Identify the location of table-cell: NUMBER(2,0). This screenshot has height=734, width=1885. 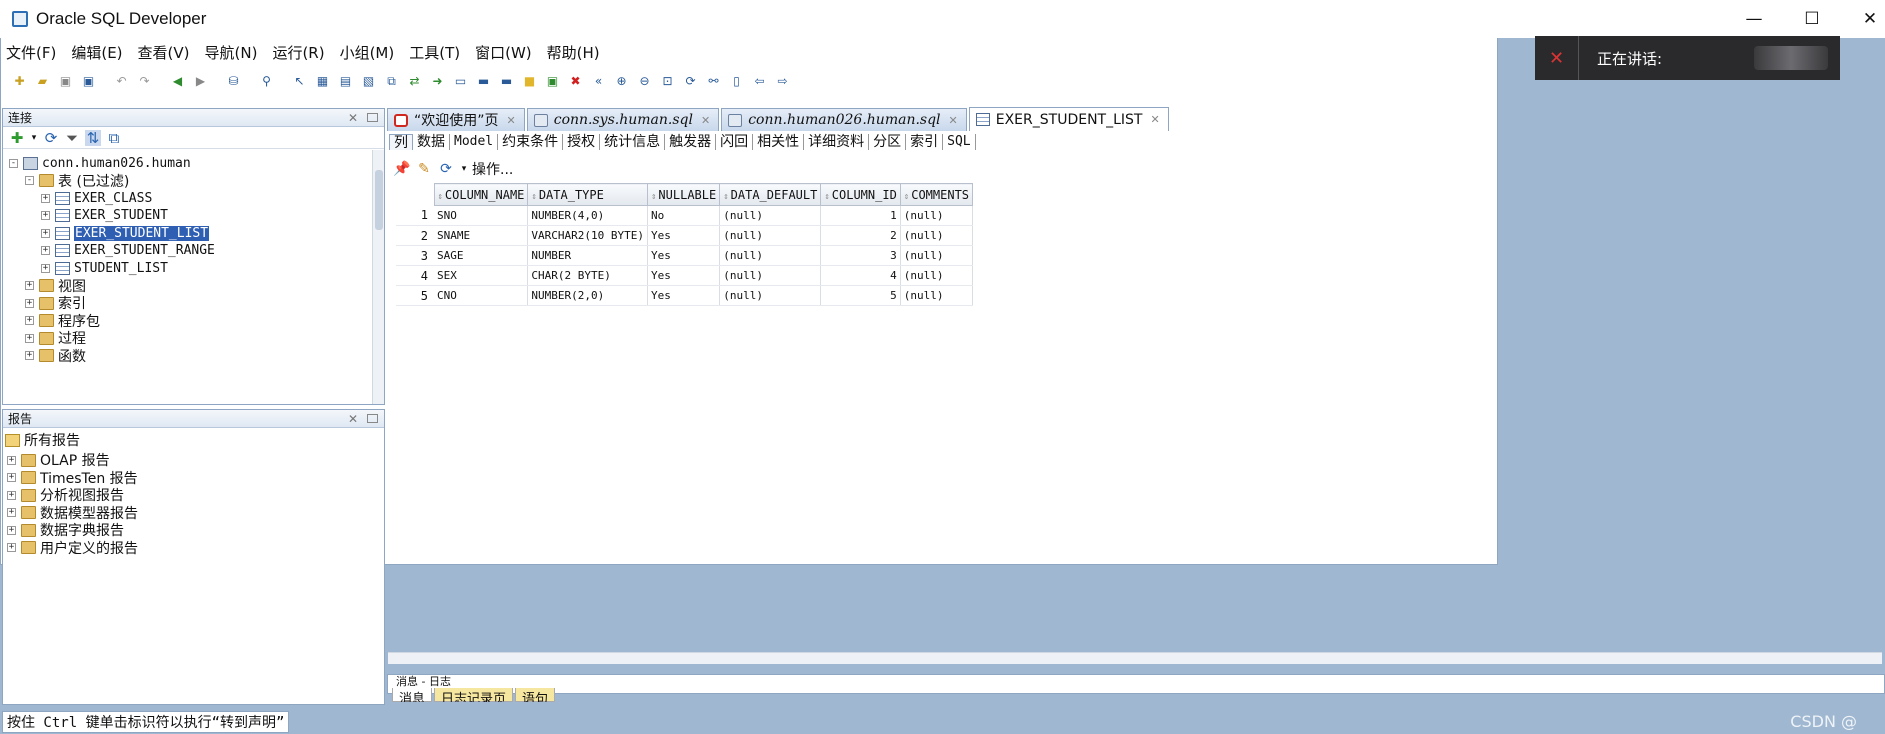
(587, 295).